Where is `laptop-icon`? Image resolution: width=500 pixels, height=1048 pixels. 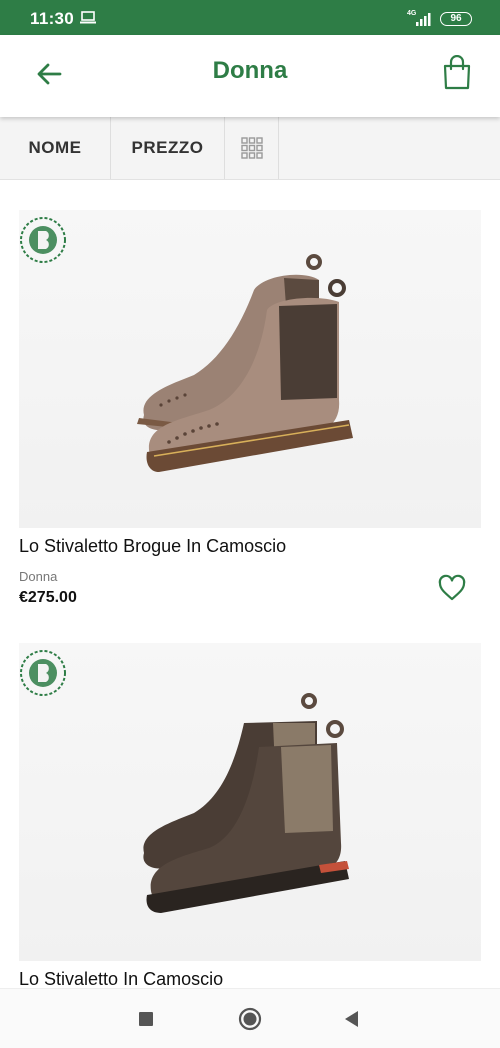 laptop-icon is located at coordinates (88, 17).